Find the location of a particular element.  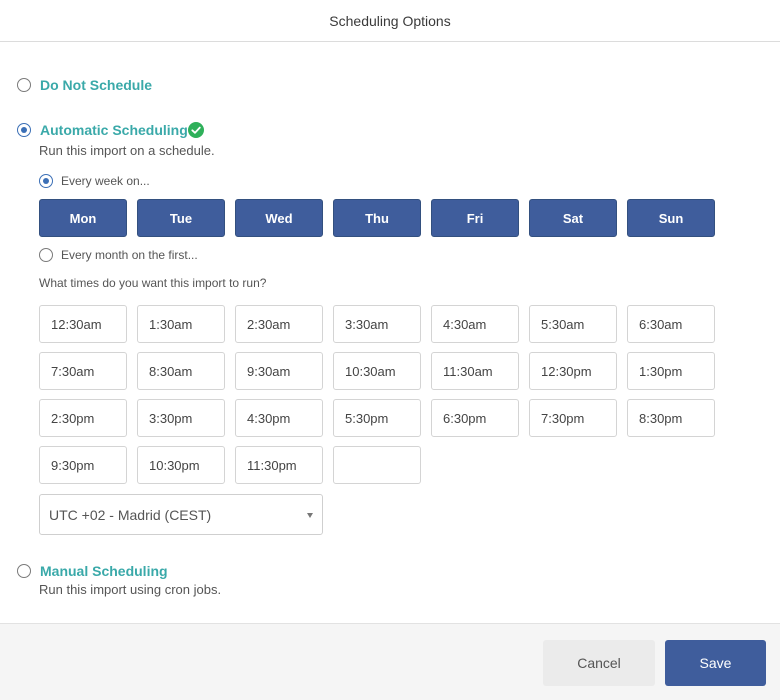

time-button-12-30pm: 12:30pm is located at coordinates (573, 371).